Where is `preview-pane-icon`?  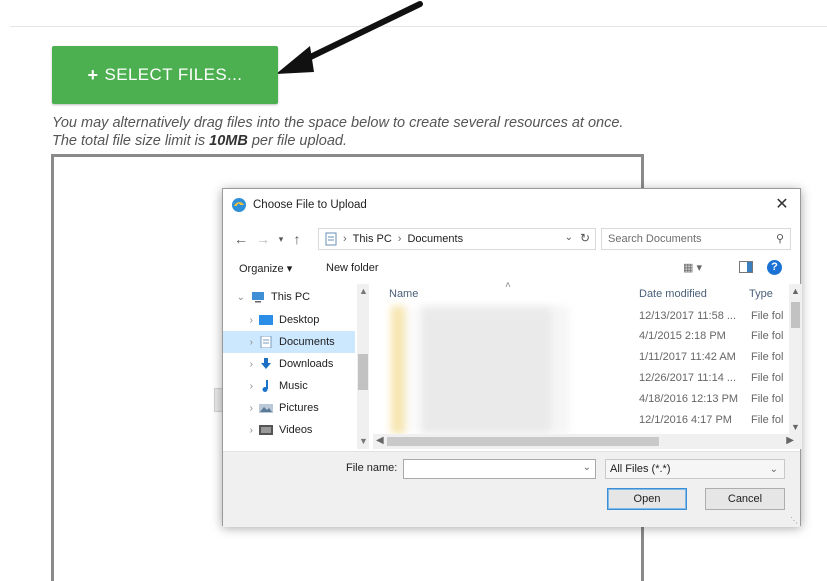
preview-pane-icon is located at coordinates (746, 267).